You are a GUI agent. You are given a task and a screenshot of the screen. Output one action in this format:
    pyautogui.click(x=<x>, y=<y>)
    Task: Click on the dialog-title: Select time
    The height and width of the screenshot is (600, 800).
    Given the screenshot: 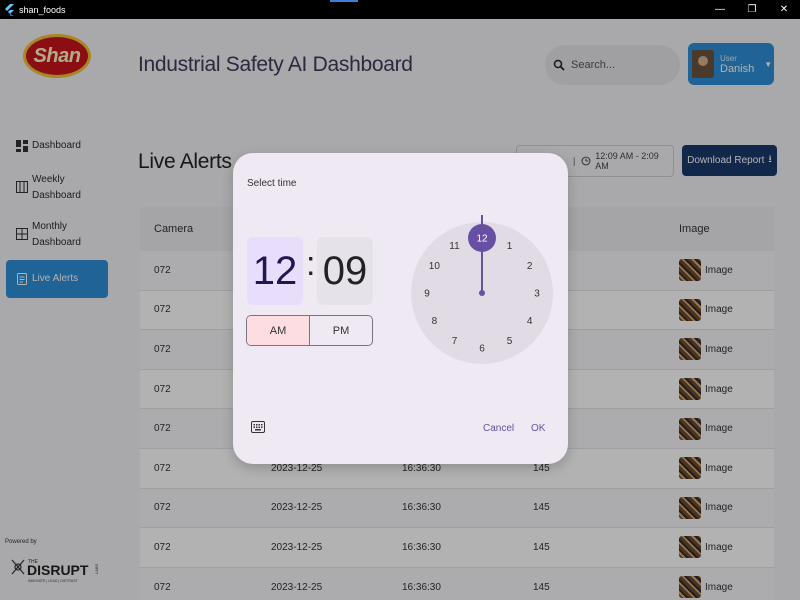 What is the action you would take?
    pyautogui.click(x=272, y=183)
    